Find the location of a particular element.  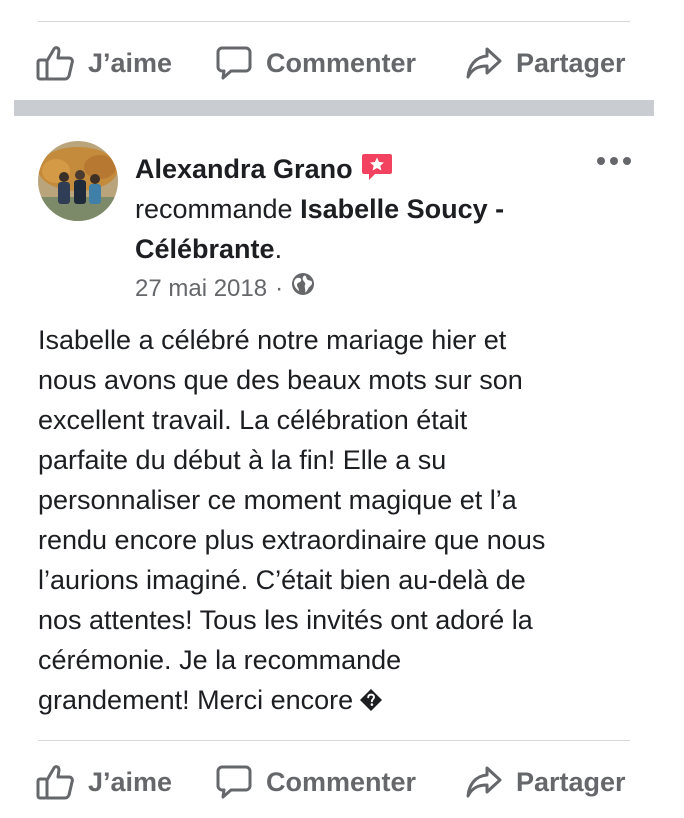

post-body-line: personnaliser ce moment magique et l’a is located at coordinates (277, 500).